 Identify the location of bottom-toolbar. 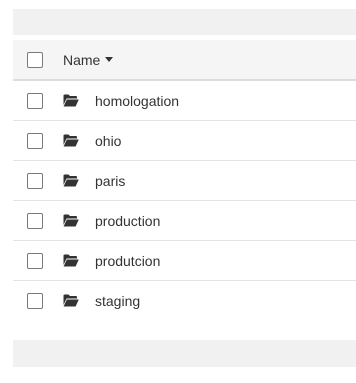
(184, 353).